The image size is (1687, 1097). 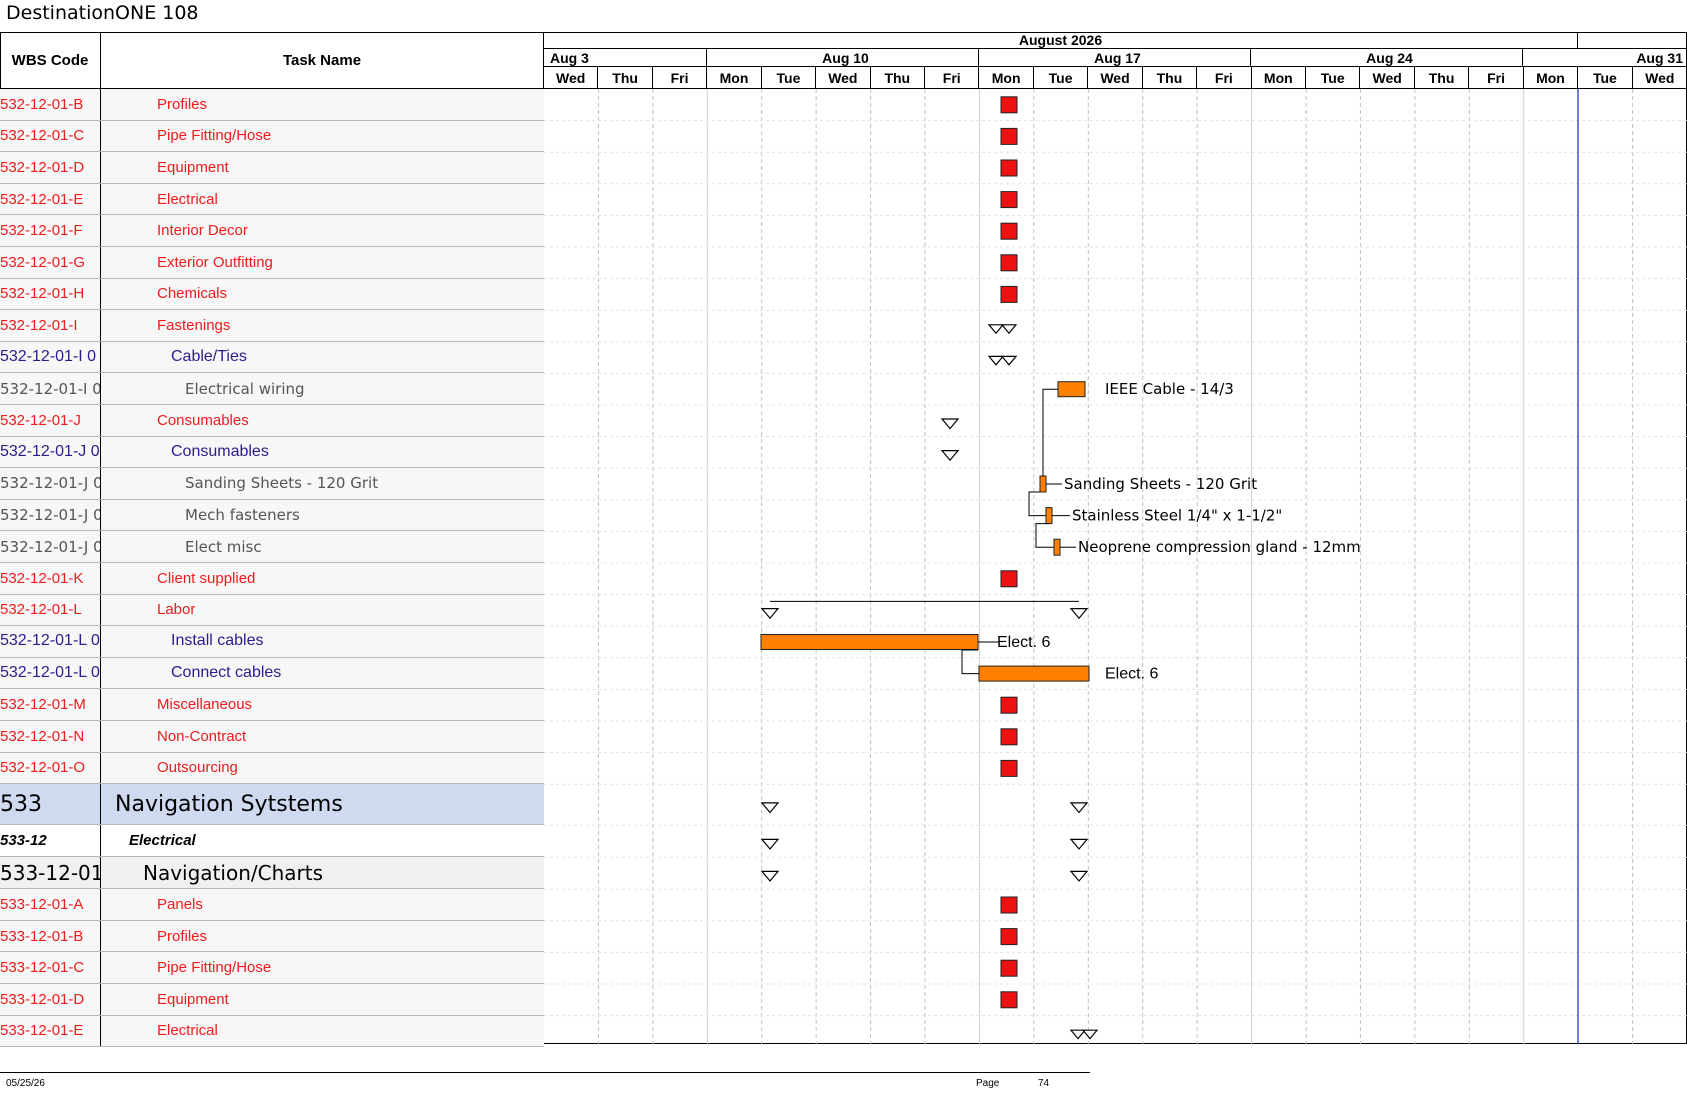 What do you see at coordinates (272, 737) in the screenshot?
I see `table-row: 532-12-01-N Non-Contract` at bounding box center [272, 737].